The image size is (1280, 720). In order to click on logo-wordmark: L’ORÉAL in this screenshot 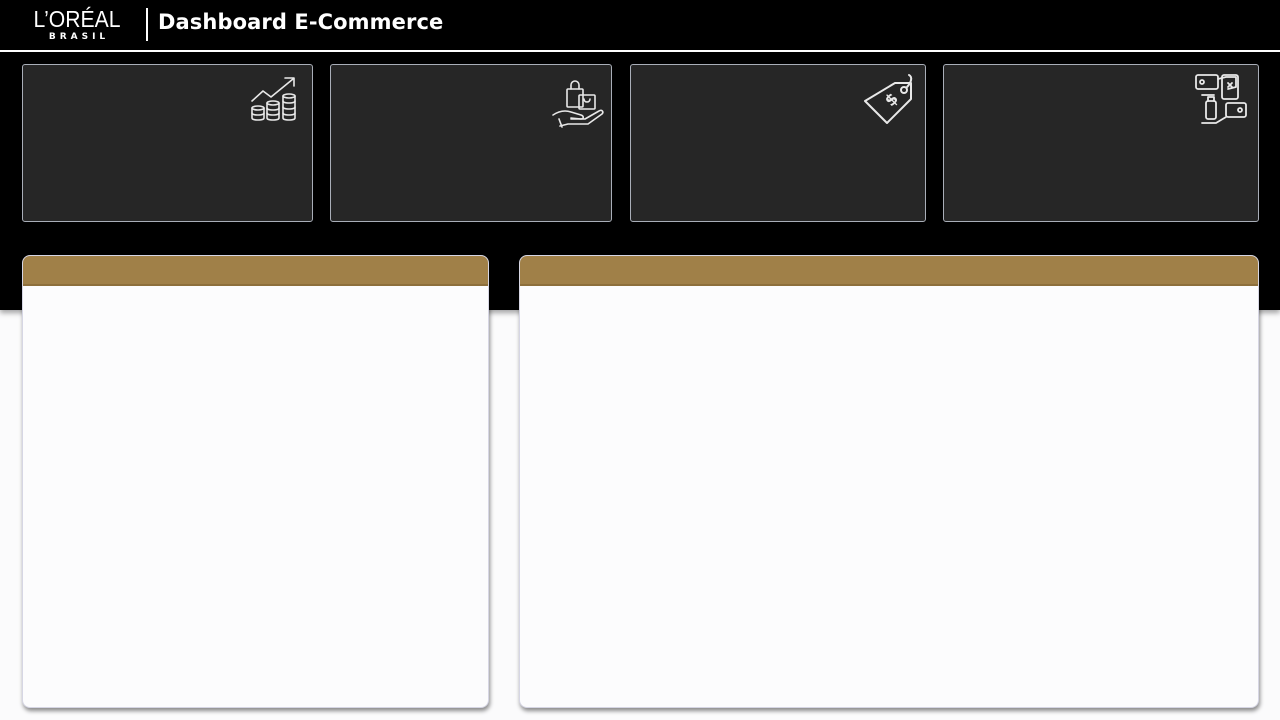, I will do `click(77, 19)`.